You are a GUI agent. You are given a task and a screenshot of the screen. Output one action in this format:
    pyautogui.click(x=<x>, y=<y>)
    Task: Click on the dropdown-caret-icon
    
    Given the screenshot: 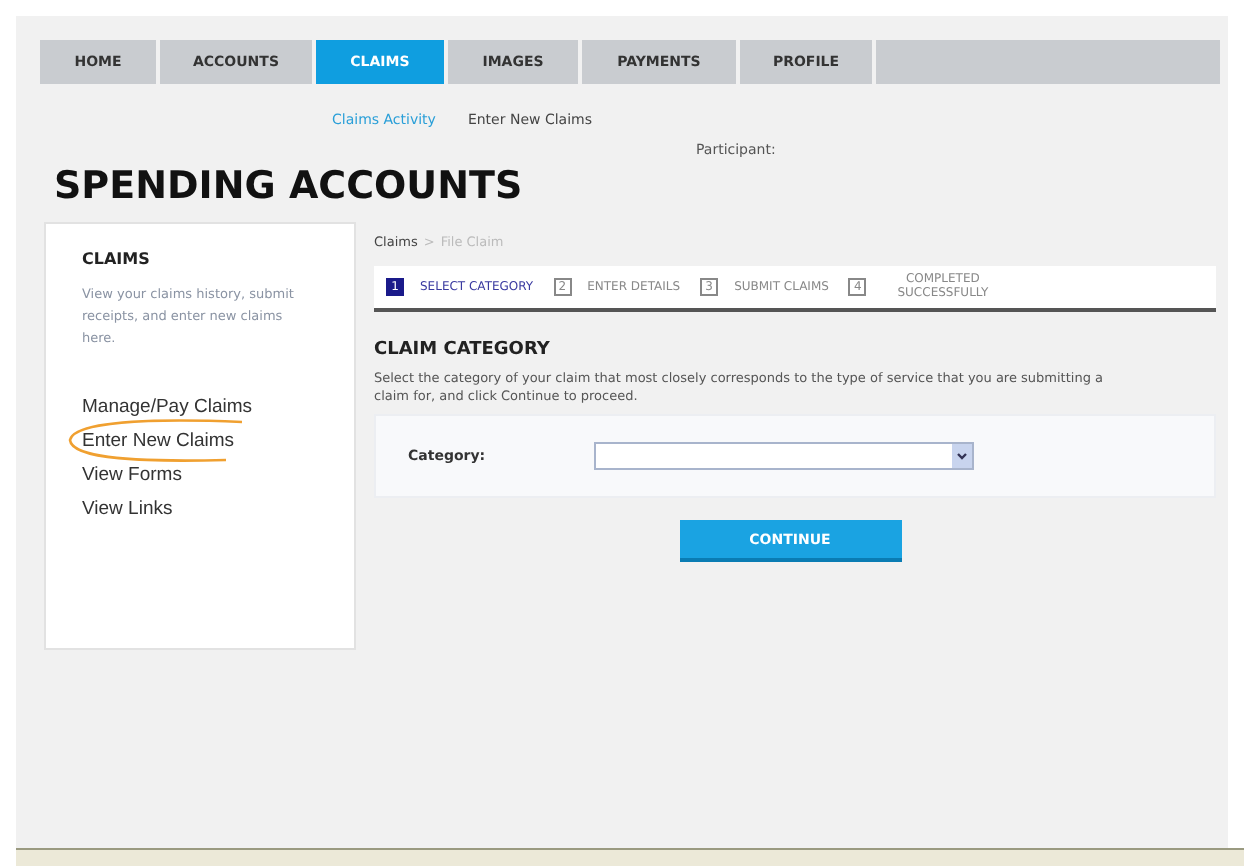 What is the action you would take?
    pyautogui.click(x=962, y=456)
    